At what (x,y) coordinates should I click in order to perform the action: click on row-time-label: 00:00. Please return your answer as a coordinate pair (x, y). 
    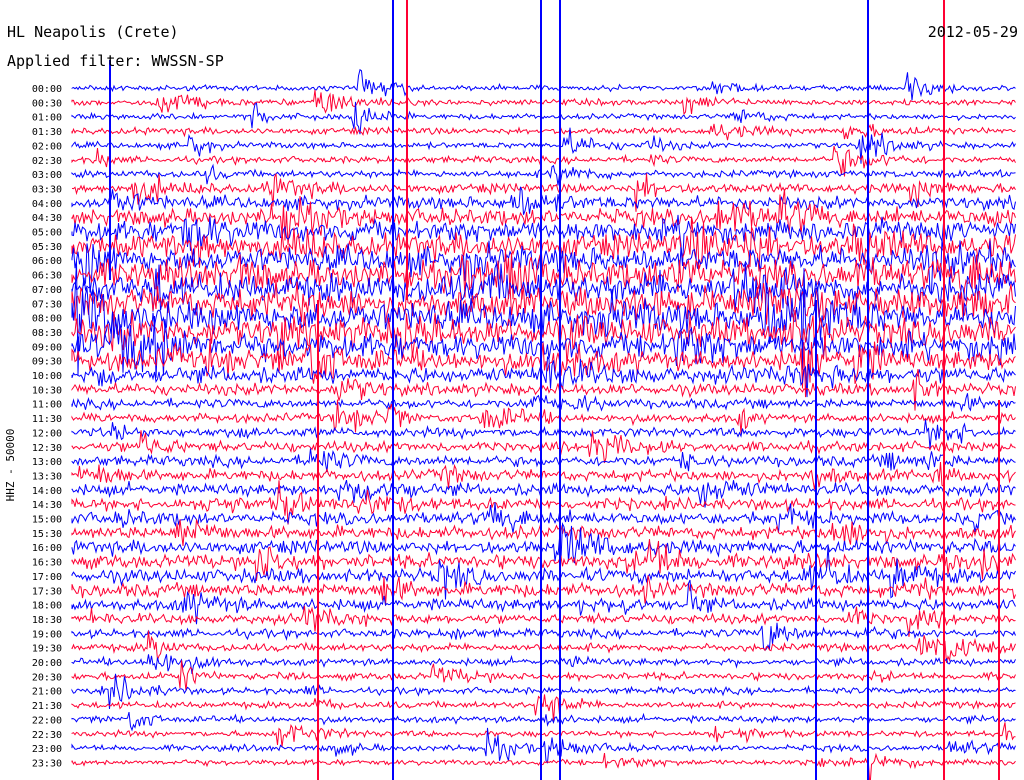
    Looking at the image, I should click on (47, 89).